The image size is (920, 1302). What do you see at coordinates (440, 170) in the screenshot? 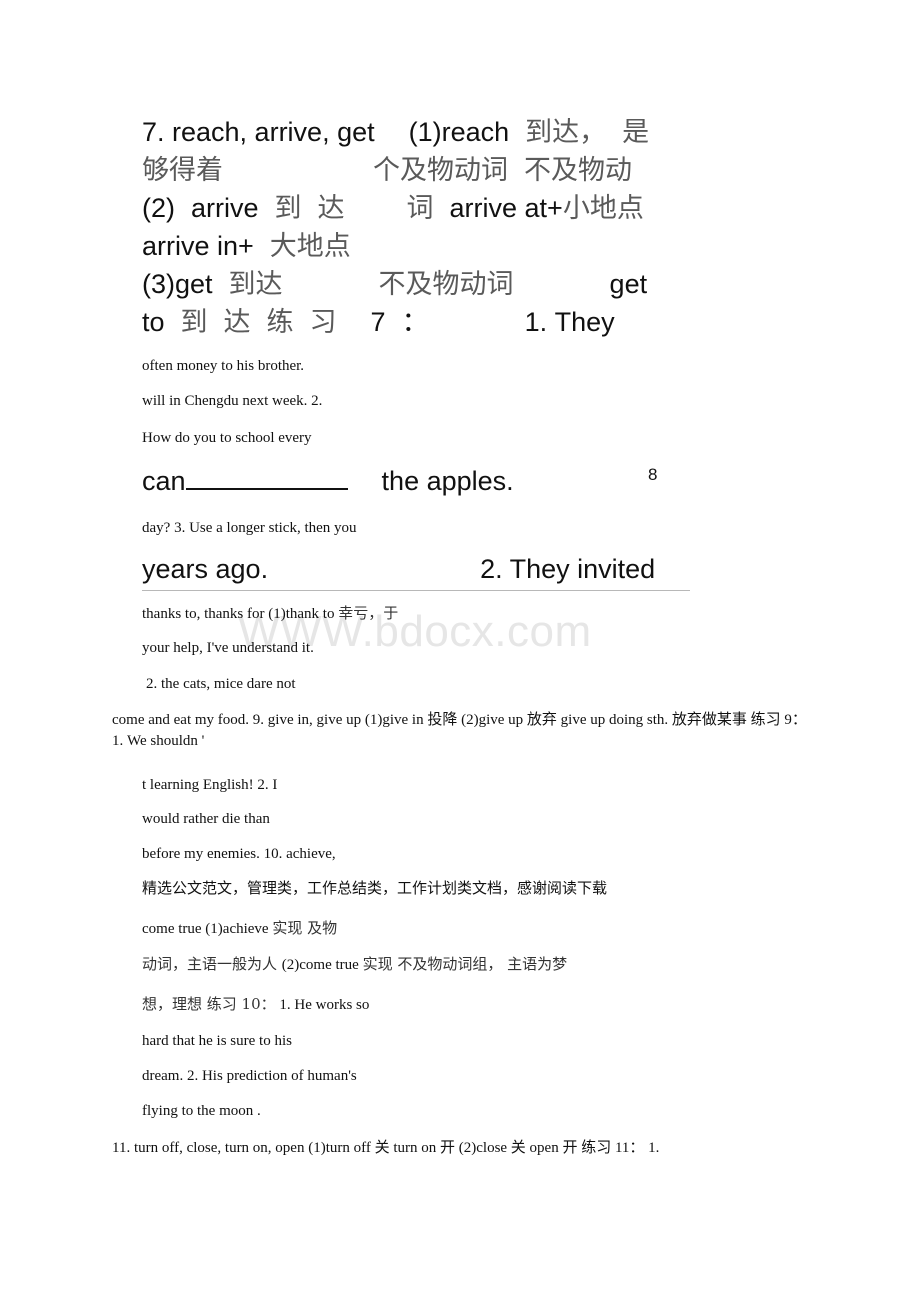
I see `big-line2-seg-b: 个及物动词` at bounding box center [440, 170].